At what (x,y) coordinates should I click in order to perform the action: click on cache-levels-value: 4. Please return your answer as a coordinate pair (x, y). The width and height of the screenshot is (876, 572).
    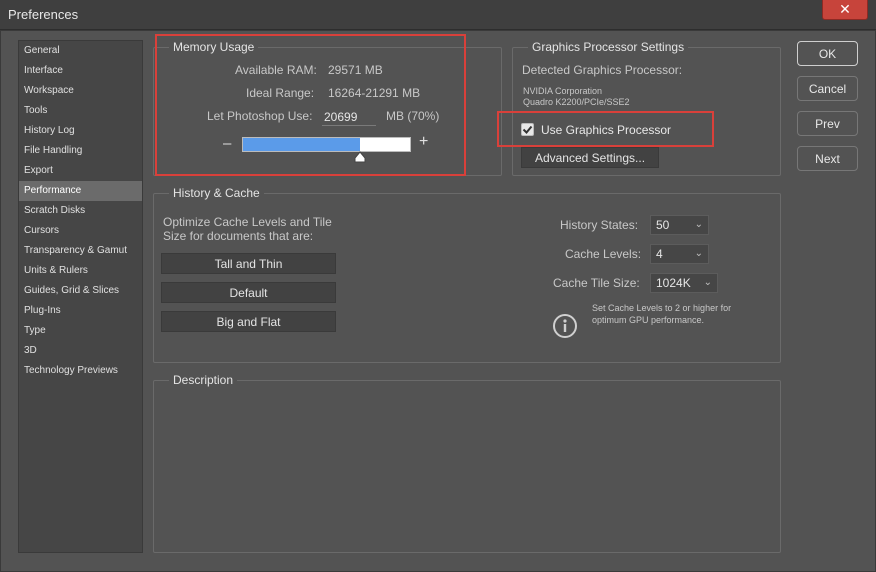
    Looking at the image, I should click on (659, 254).